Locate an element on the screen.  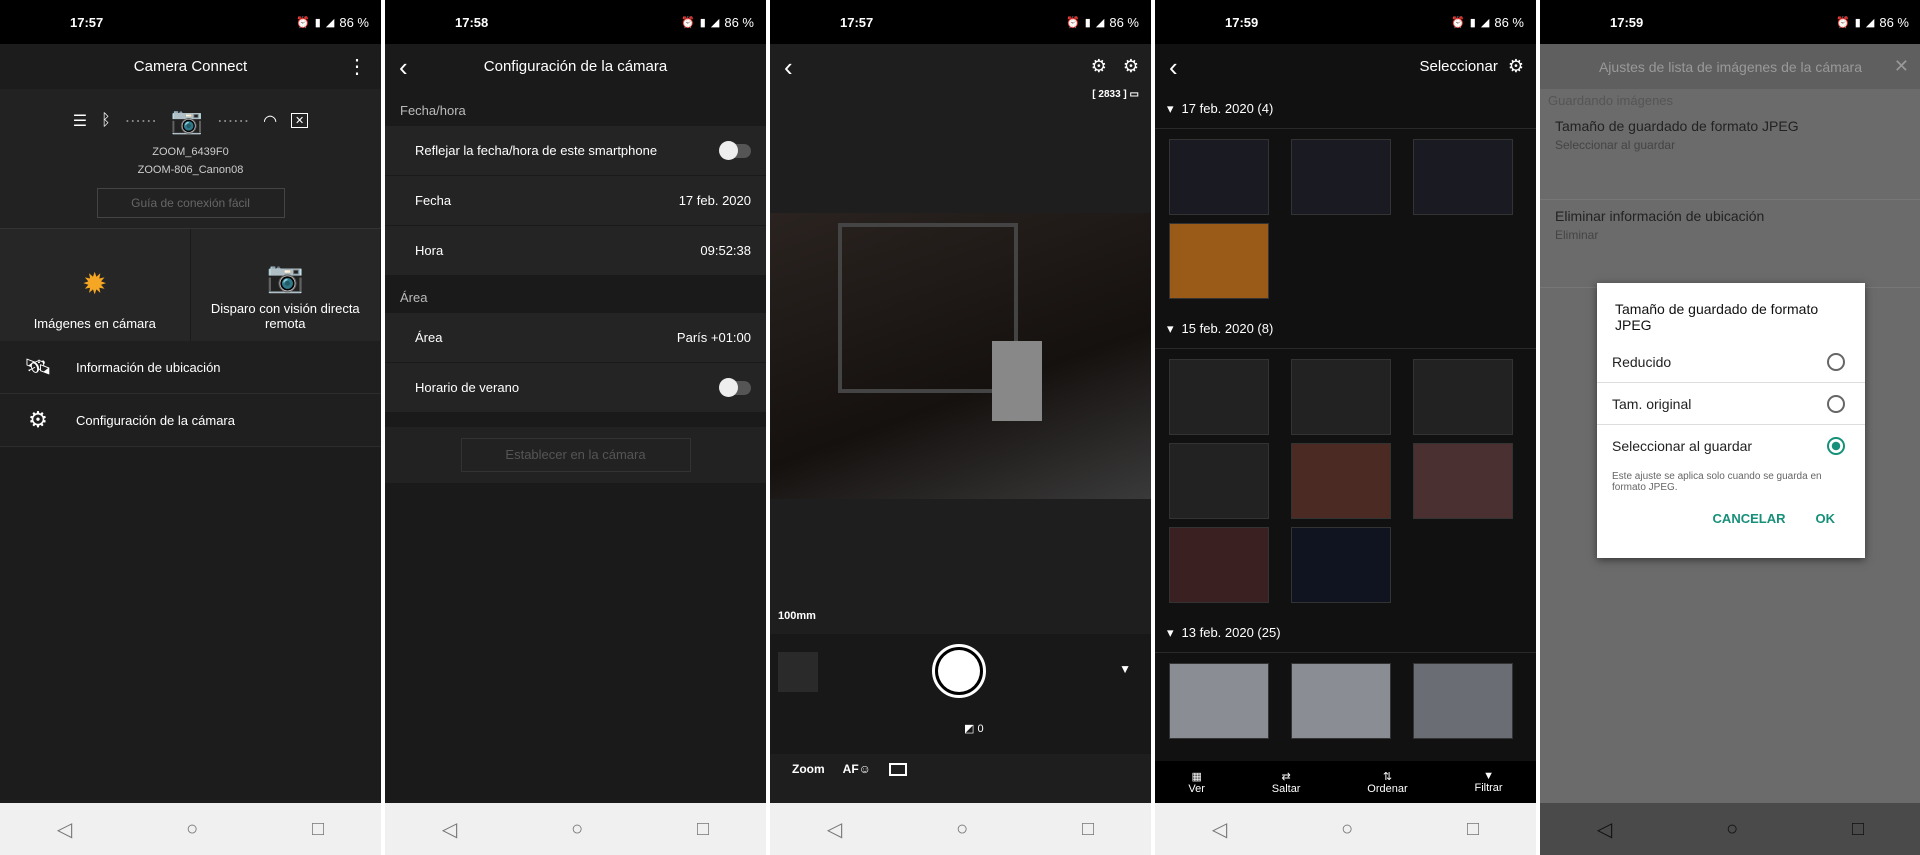
bluetooth-icon: ᛒ is located at coordinates (106, 120).